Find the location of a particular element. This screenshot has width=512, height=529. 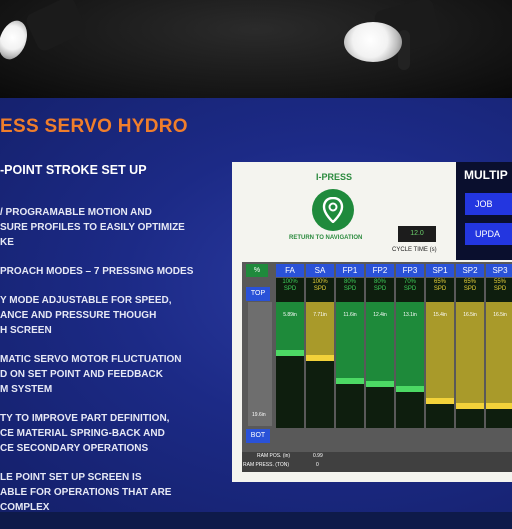

stroke-column: 7.71in is located at coordinates (320, 353).